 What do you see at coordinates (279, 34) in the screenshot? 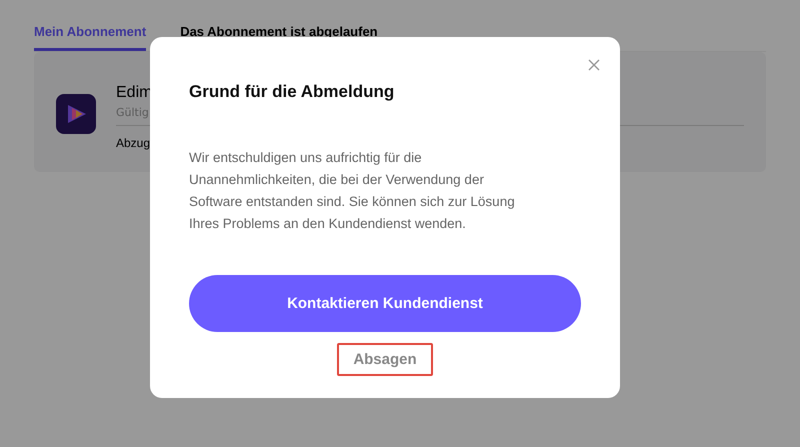
I see `tab: Das Abonnement ist abgelaufen` at bounding box center [279, 34].